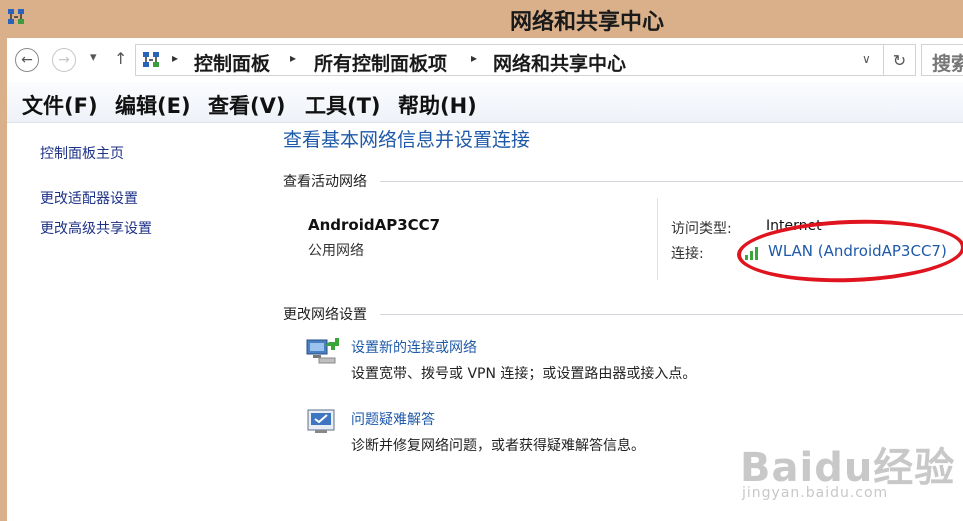 This screenshot has width=963, height=521. Describe the element at coordinates (325, 315) in the screenshot. I see `section-change-settings: 更改网络设置` at that location.